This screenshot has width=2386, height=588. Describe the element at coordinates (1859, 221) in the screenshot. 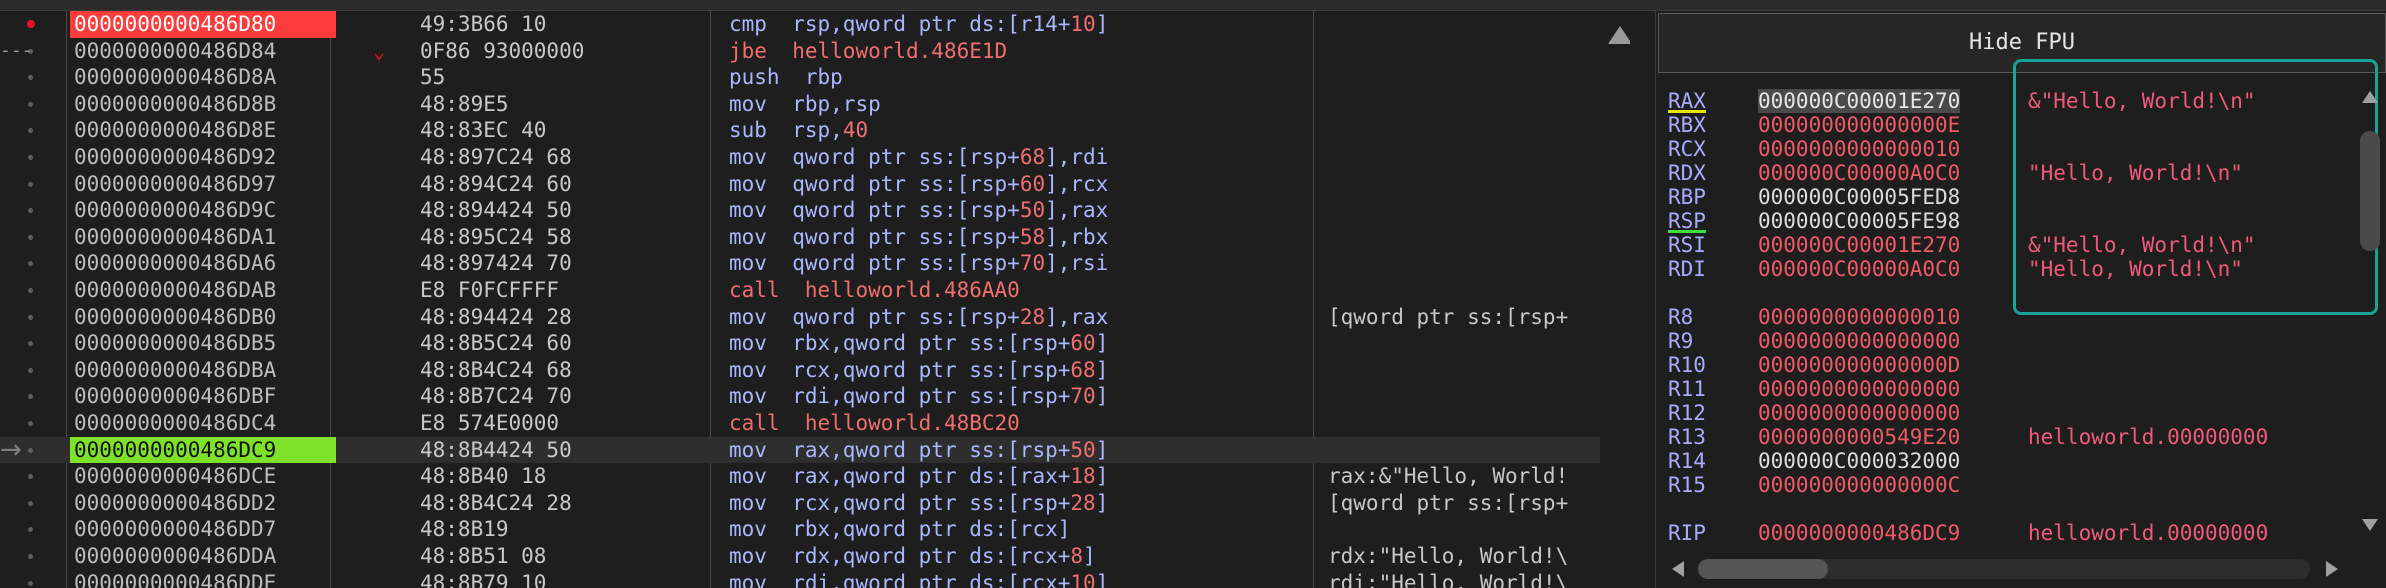

I see `register-value: 000000C00005FE98` at that location.